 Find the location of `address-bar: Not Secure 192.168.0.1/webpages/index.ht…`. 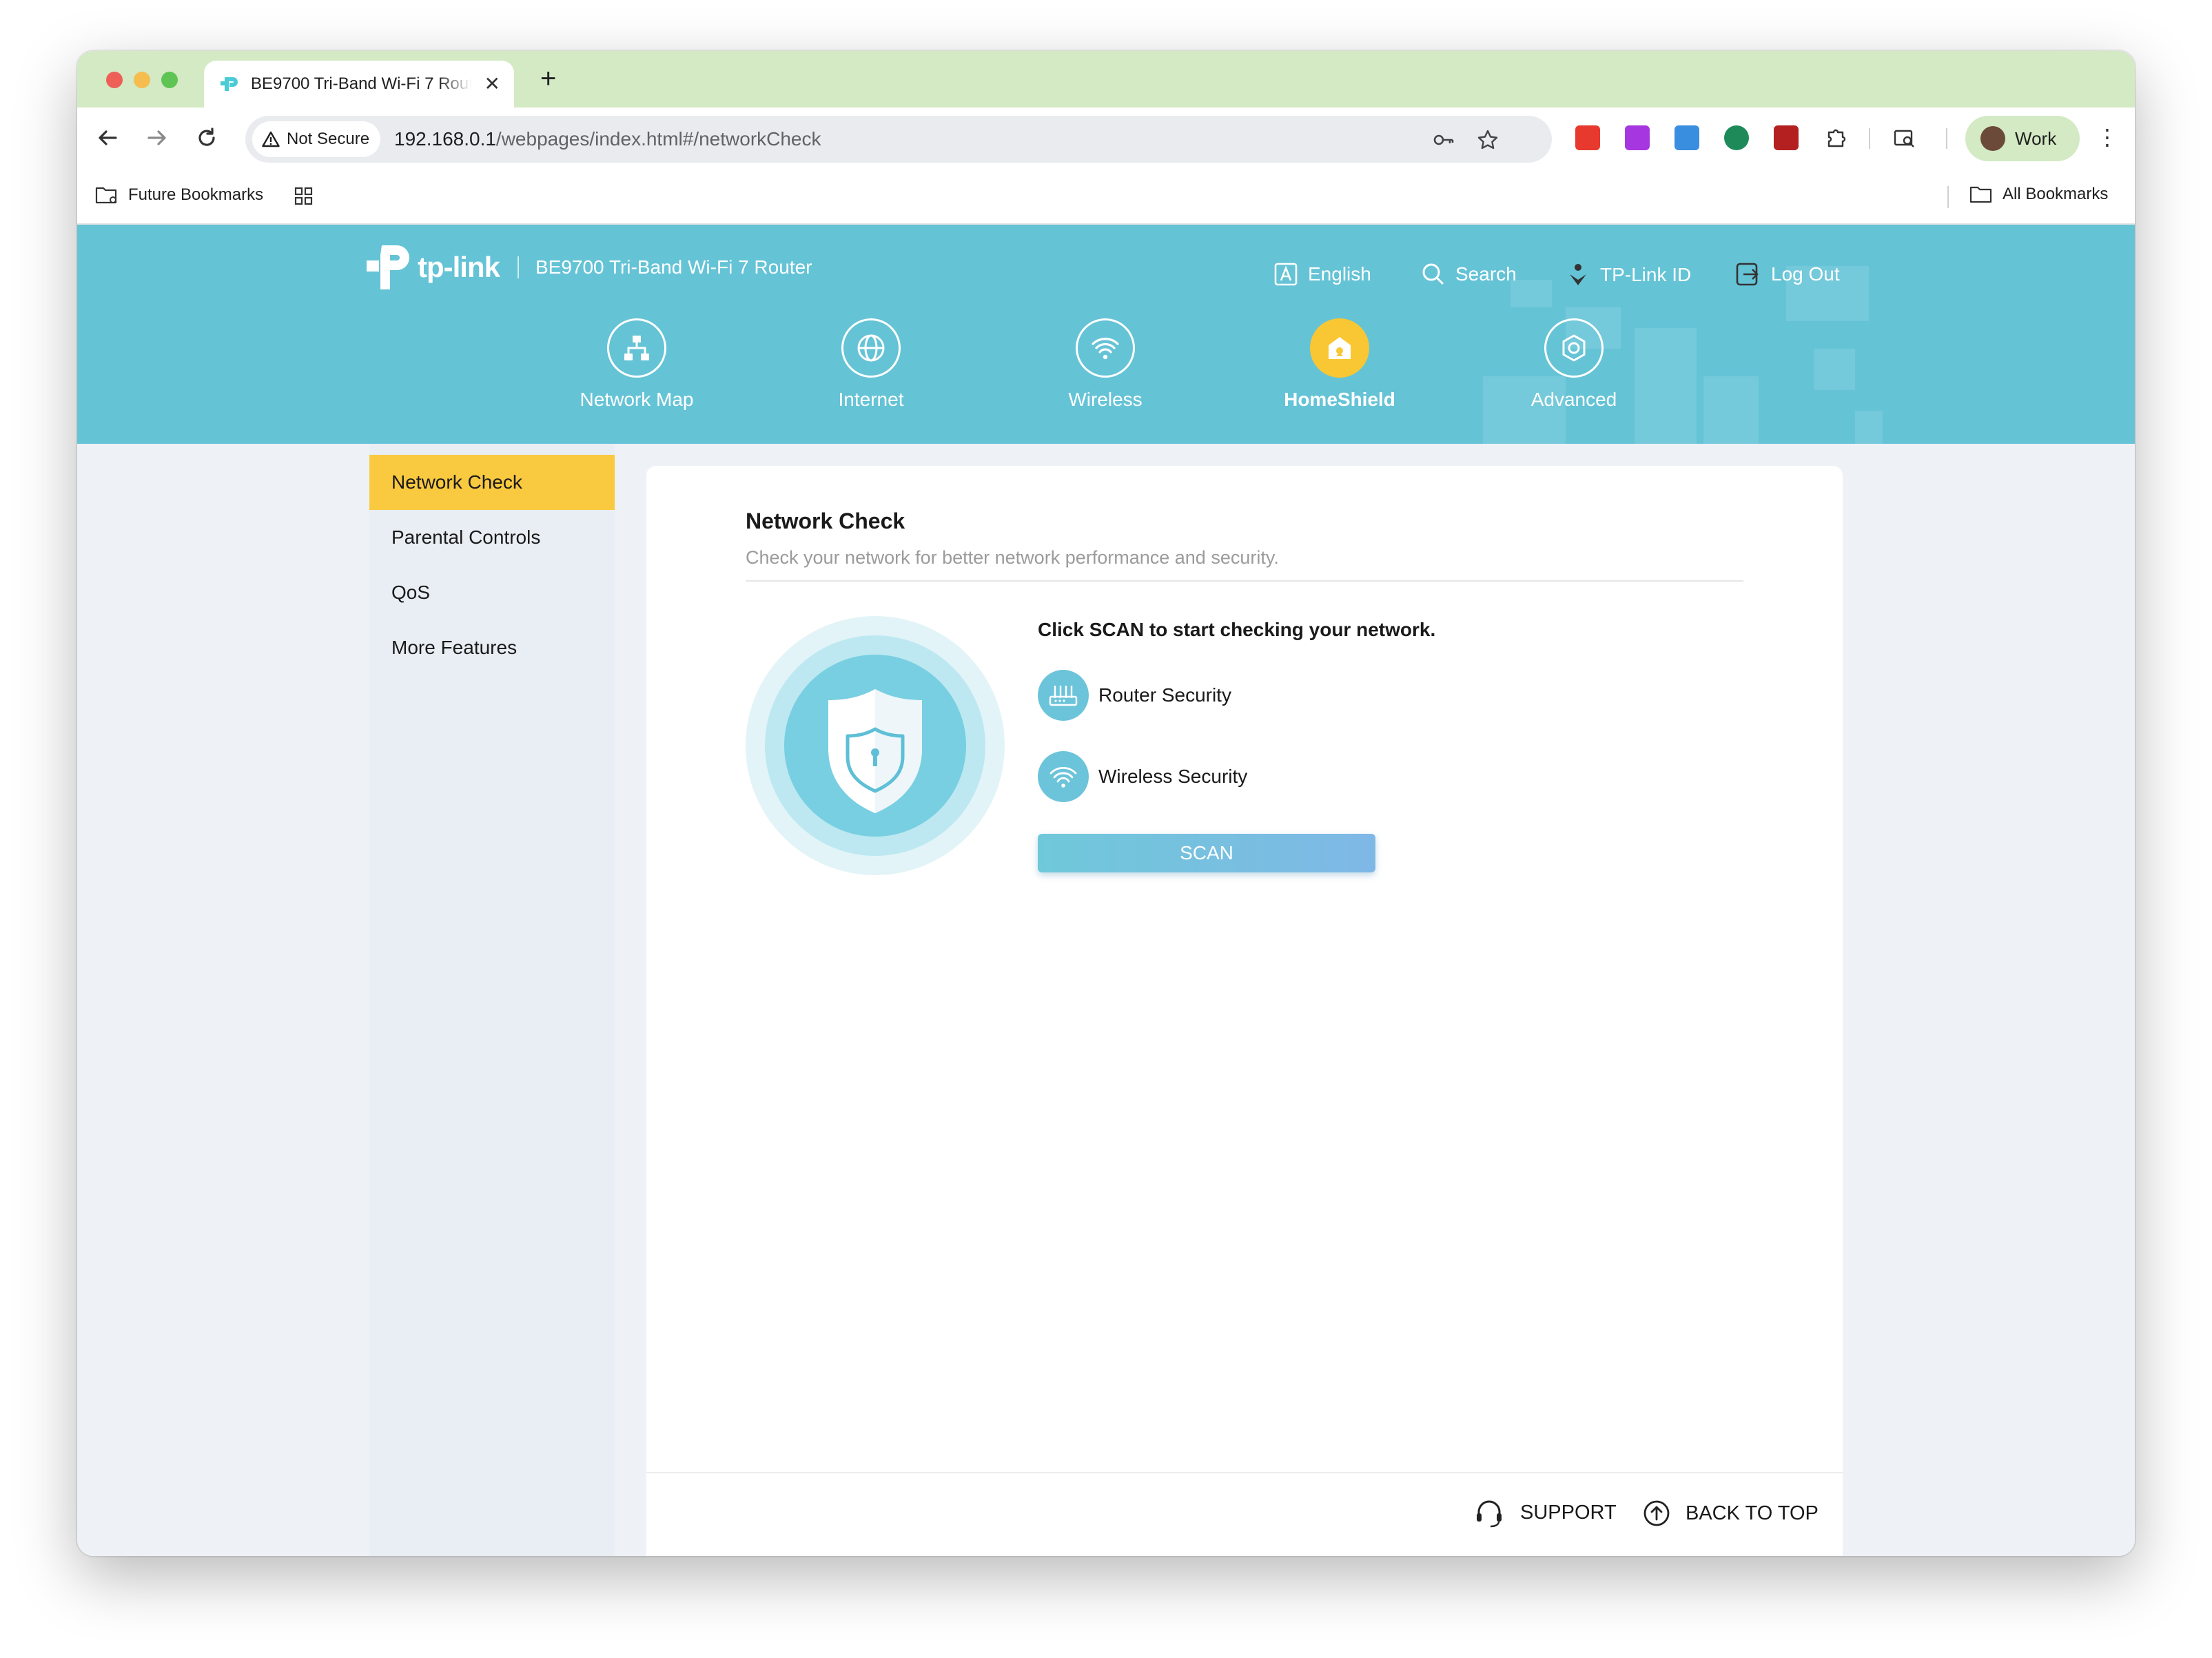

address-bar: Not Secure 192.168.0.1/webpages/index.ht… is located at coordinates (898, 139).